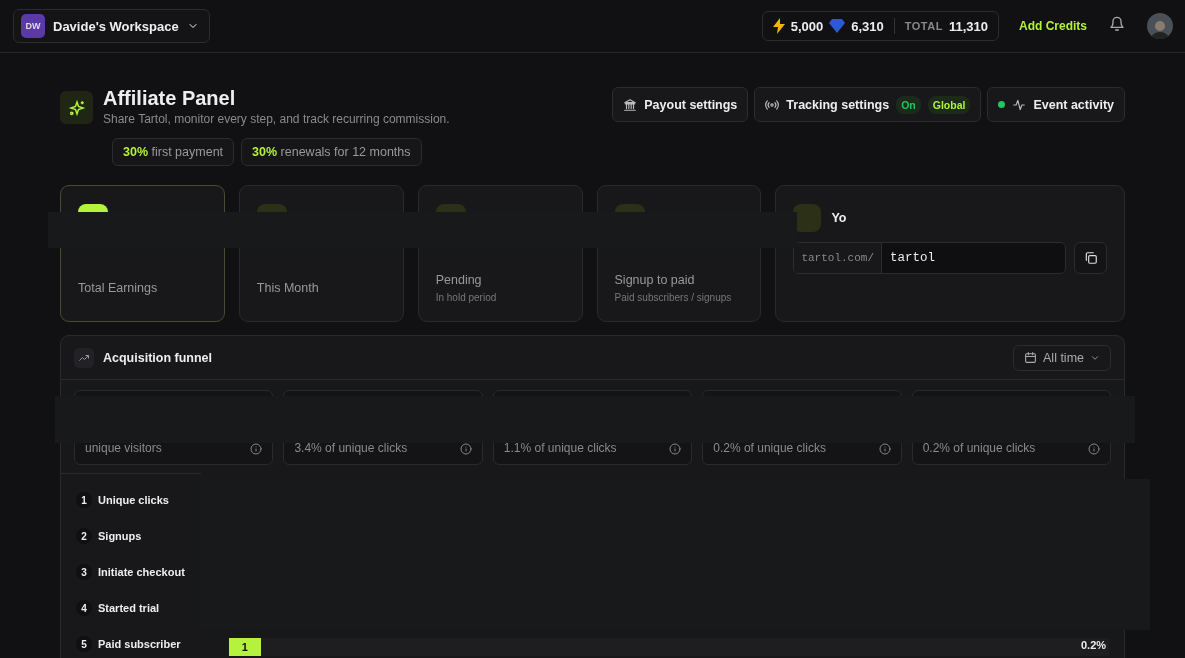  I want to click on trend-icon, so click(84, 357).